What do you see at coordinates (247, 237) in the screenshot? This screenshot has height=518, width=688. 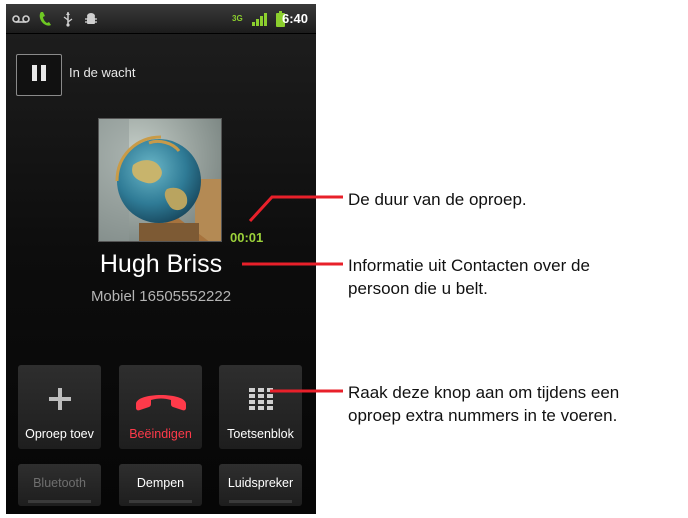 I see `call-duration: 00:01` at bounding box center [247, 237].